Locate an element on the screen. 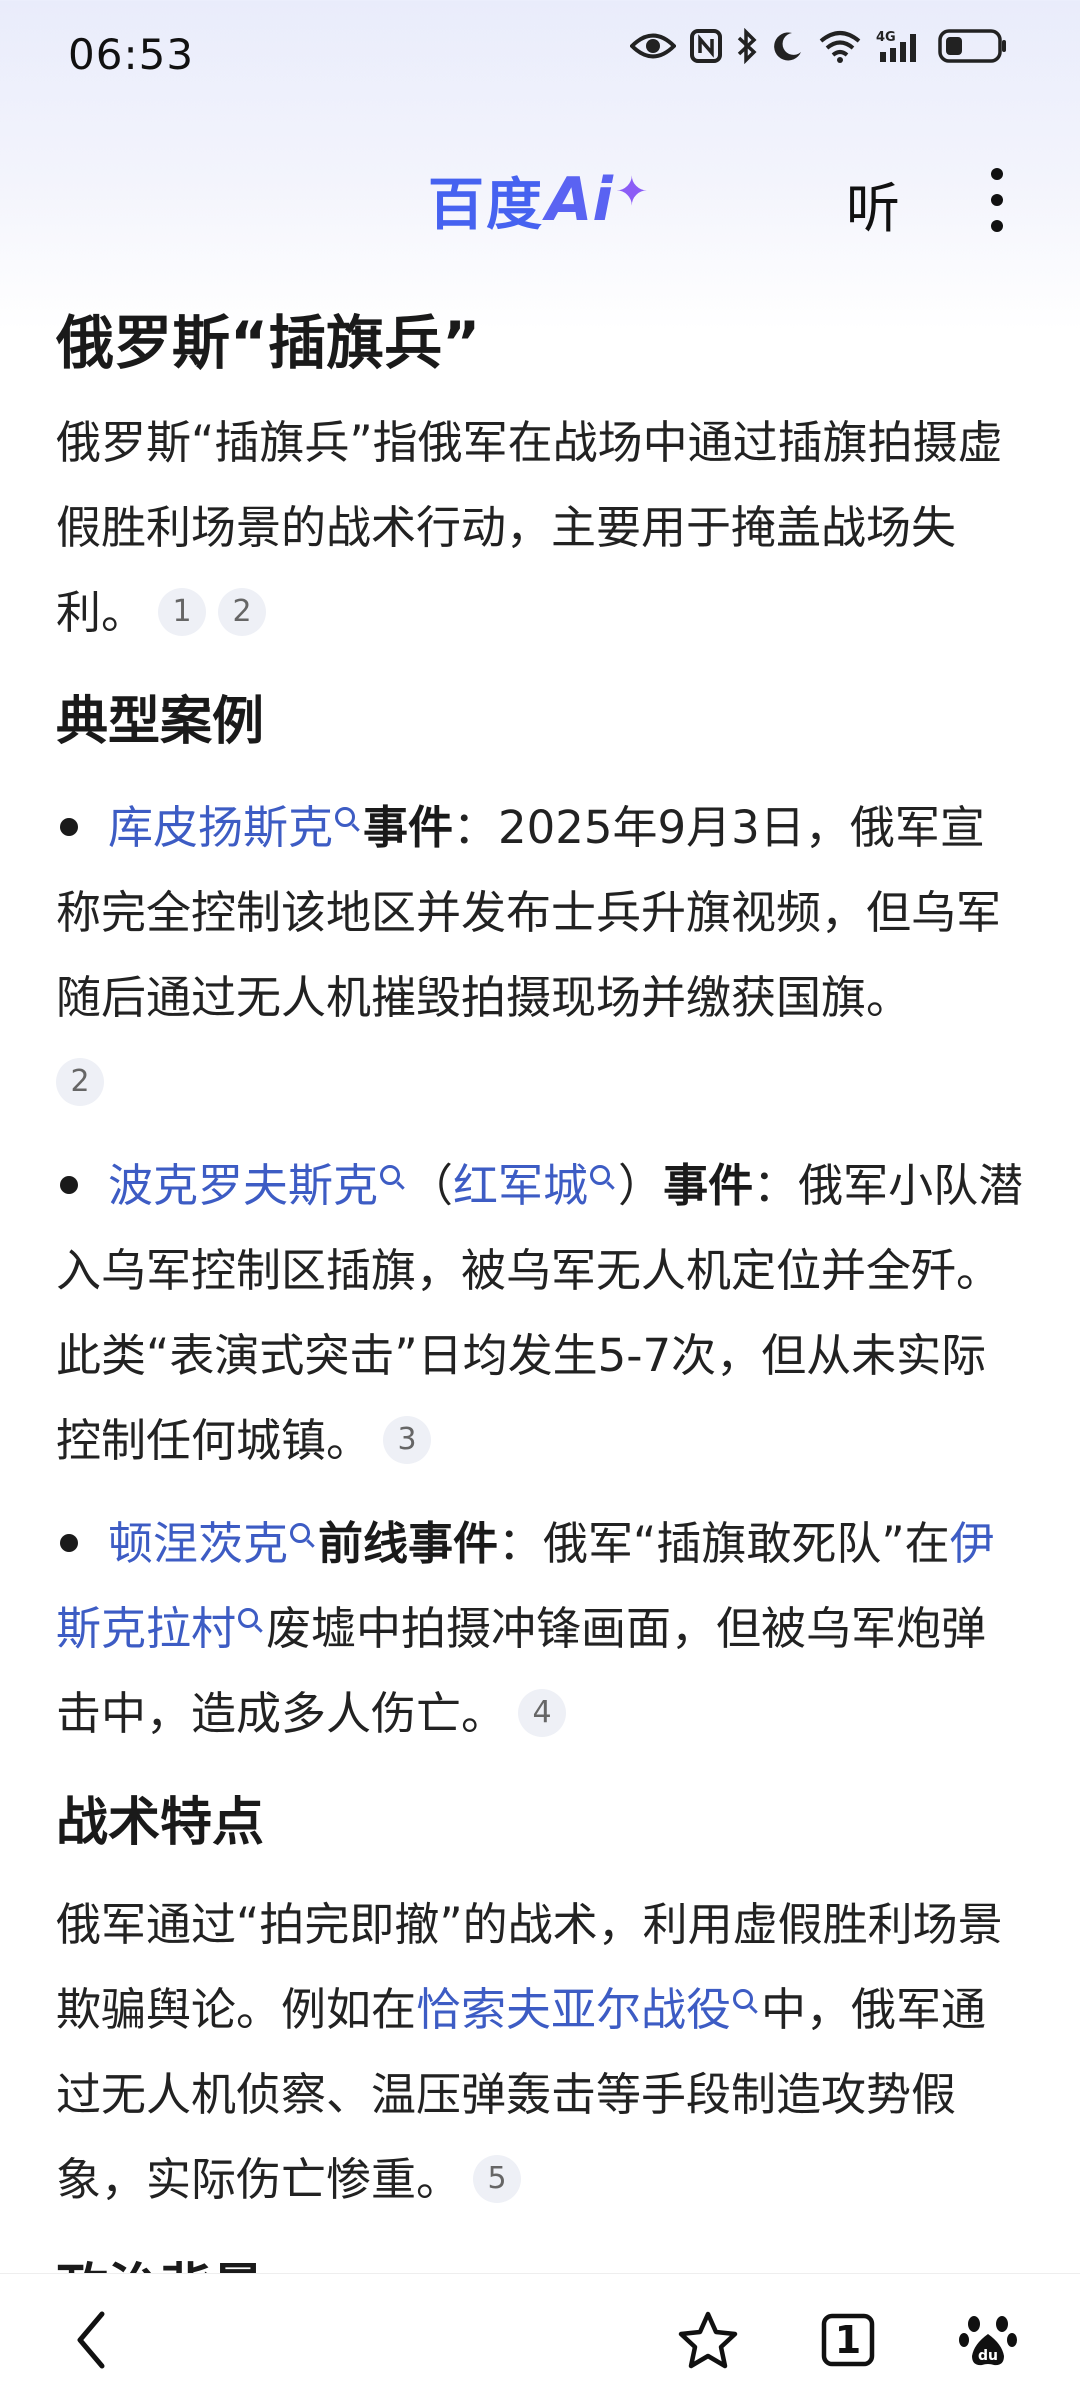 This screenshot has width=1080, height=2404. moon-icon is located at coordinates (787, 46).